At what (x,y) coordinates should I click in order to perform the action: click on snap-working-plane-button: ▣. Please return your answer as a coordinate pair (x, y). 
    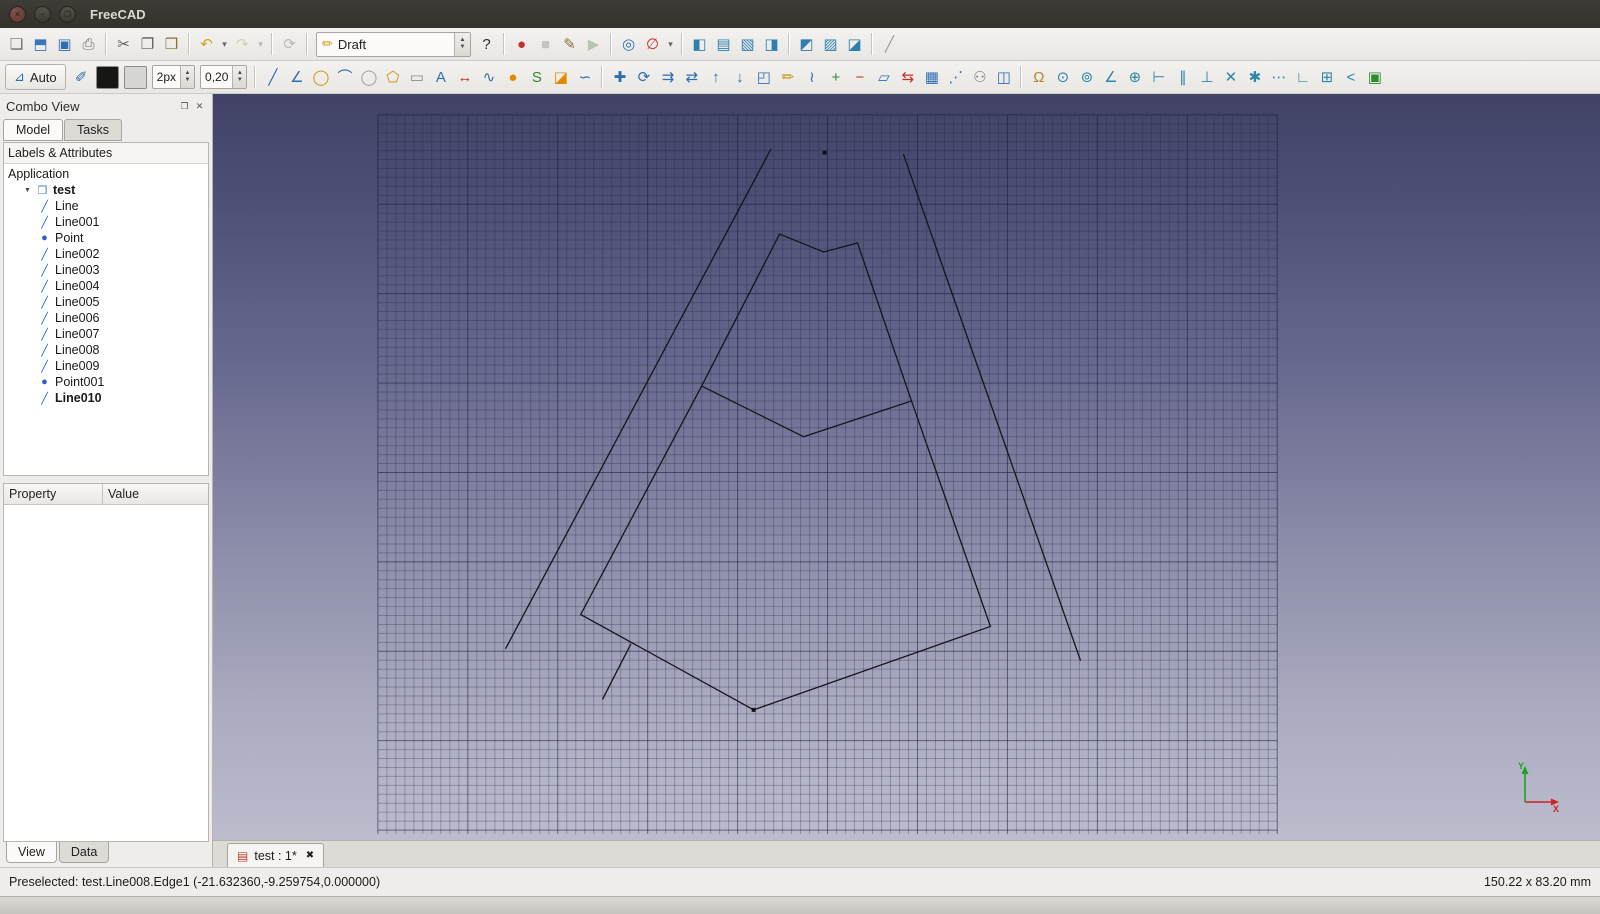
    Looking at the image, I should click on (1374, 77).